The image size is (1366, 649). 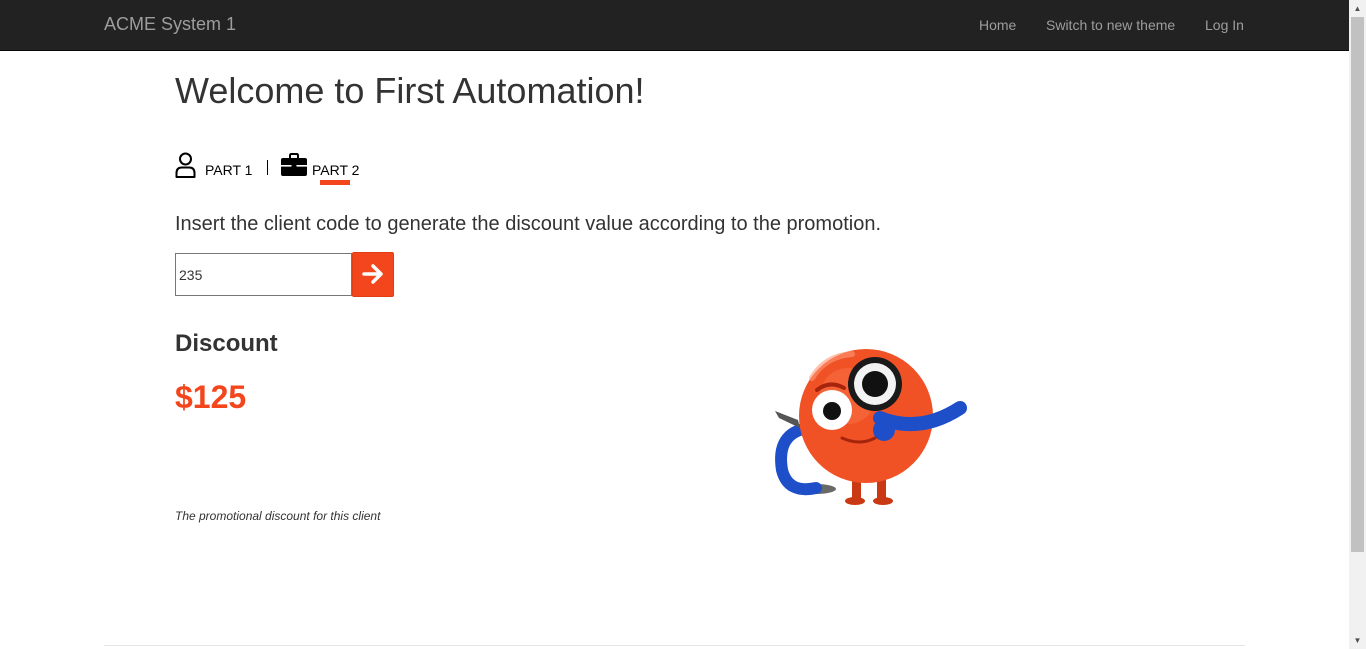 What do you see at coordinates (1357, 8) in the screenshot?
I see `scroll-up-arrow-icon: ▲` at bounding box center [1357, 8].